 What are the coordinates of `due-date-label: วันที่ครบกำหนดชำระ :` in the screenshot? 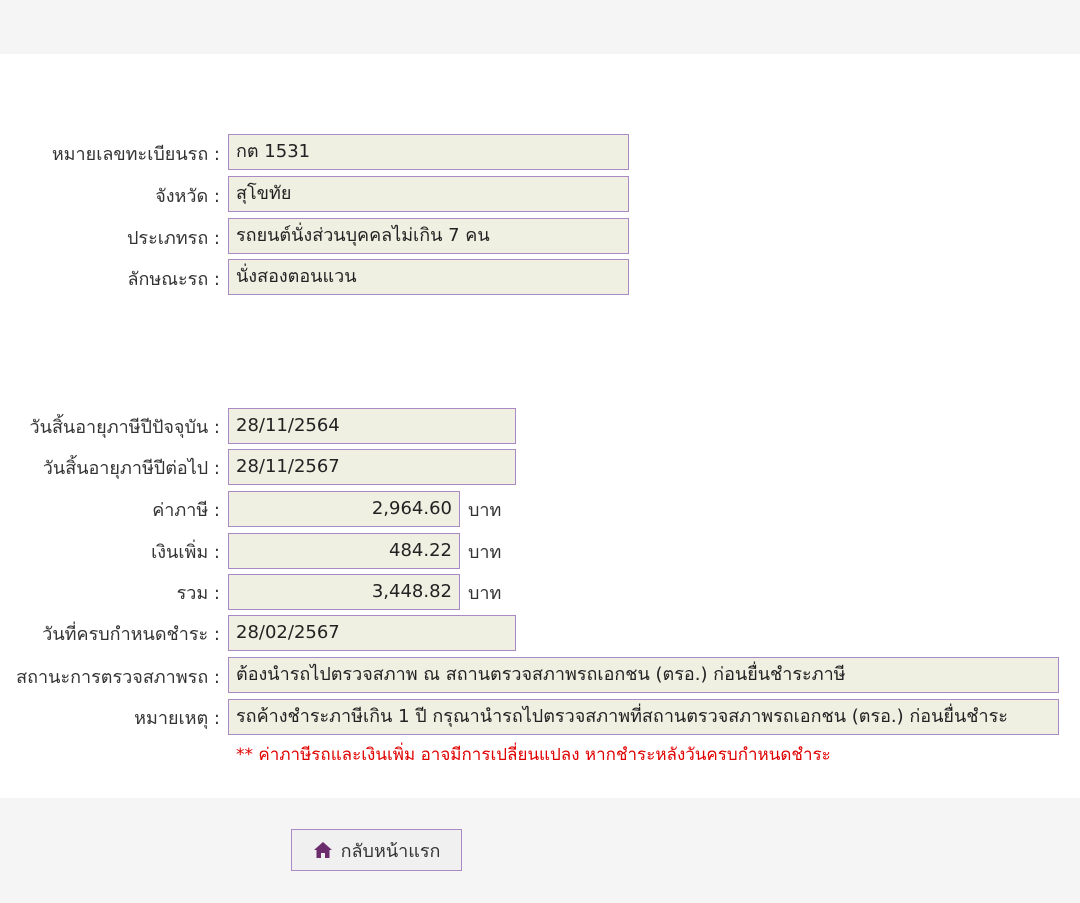 It's located at (131, 634).